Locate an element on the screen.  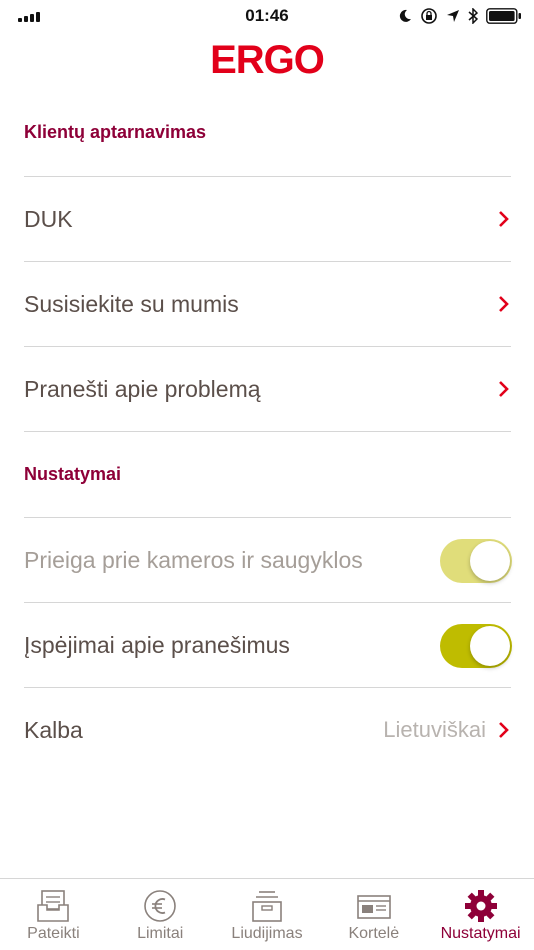
row-notifications: Įspėjimai apie pranešimus is located at coordinates (267, 645).